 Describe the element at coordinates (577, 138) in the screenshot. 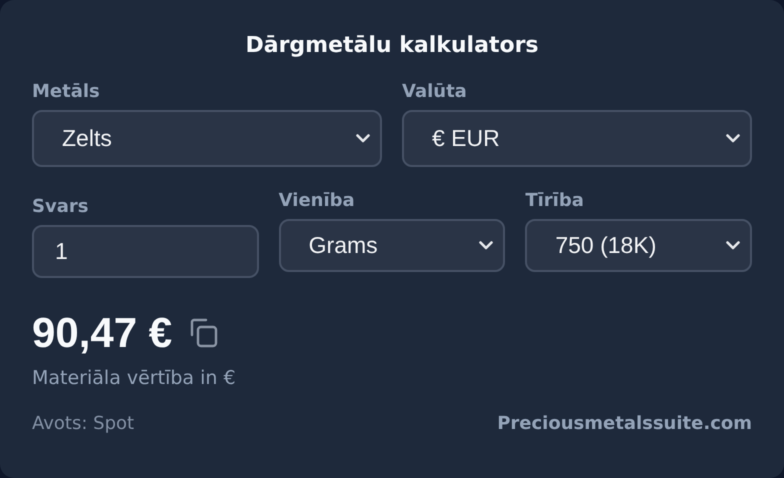

I see `dropdown-field: € EUR` at that location.